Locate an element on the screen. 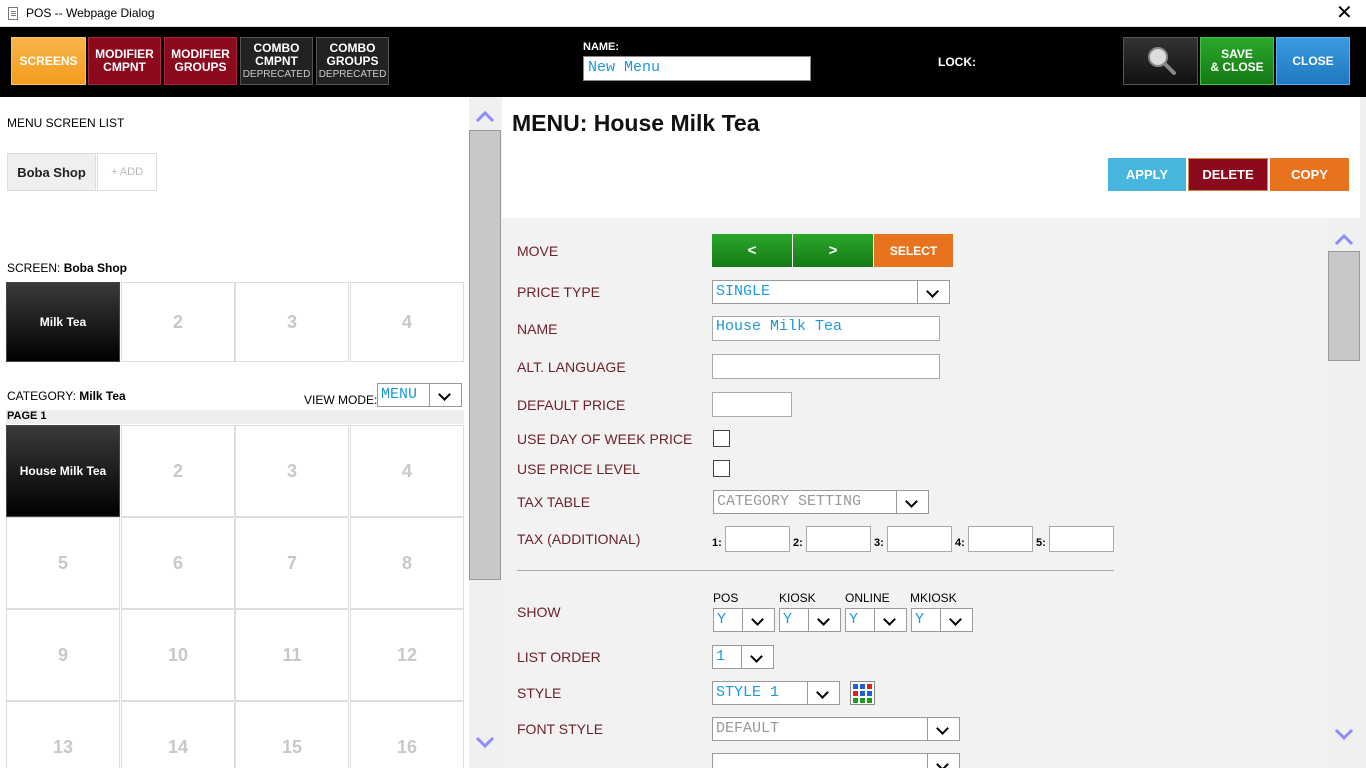 This screenshot has height=768, width=1366. add-screen-button: + ADD is located at coordinates (127, 172).